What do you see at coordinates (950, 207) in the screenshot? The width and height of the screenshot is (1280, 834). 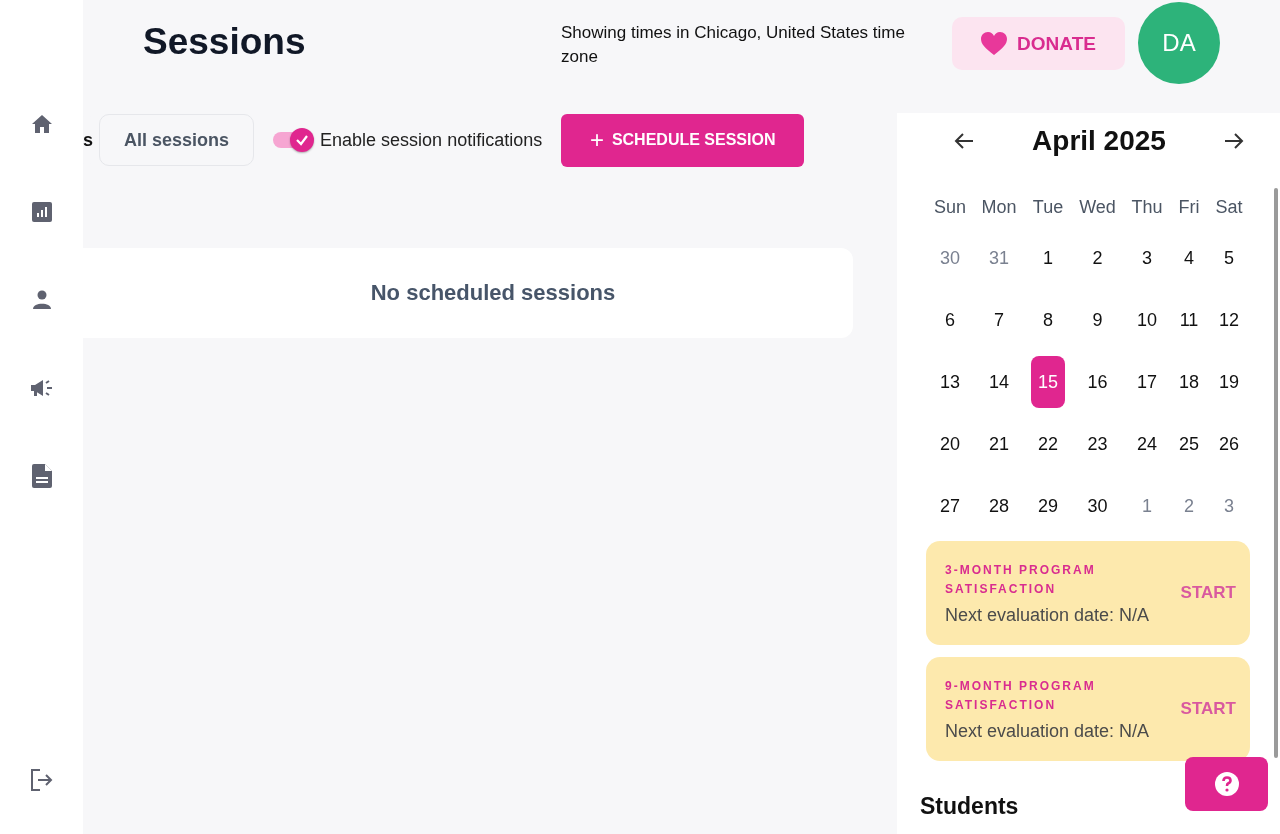 I see `weekday-label: Sun` at bounding box center [950, 207].